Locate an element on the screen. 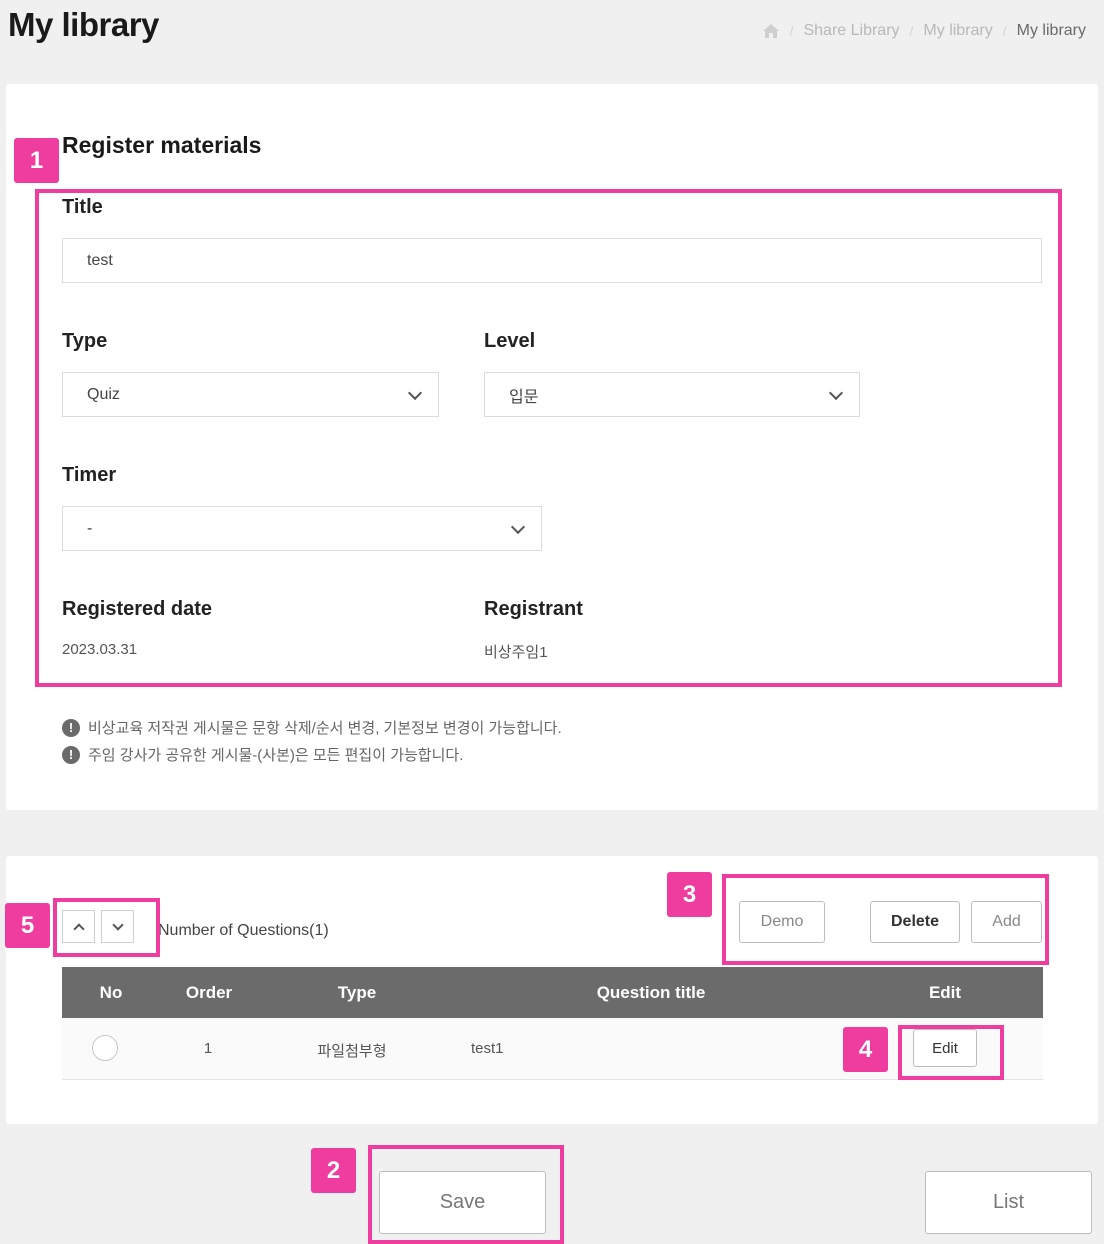  annotation-badge-3: 3 is located at coordinates (689, 894).